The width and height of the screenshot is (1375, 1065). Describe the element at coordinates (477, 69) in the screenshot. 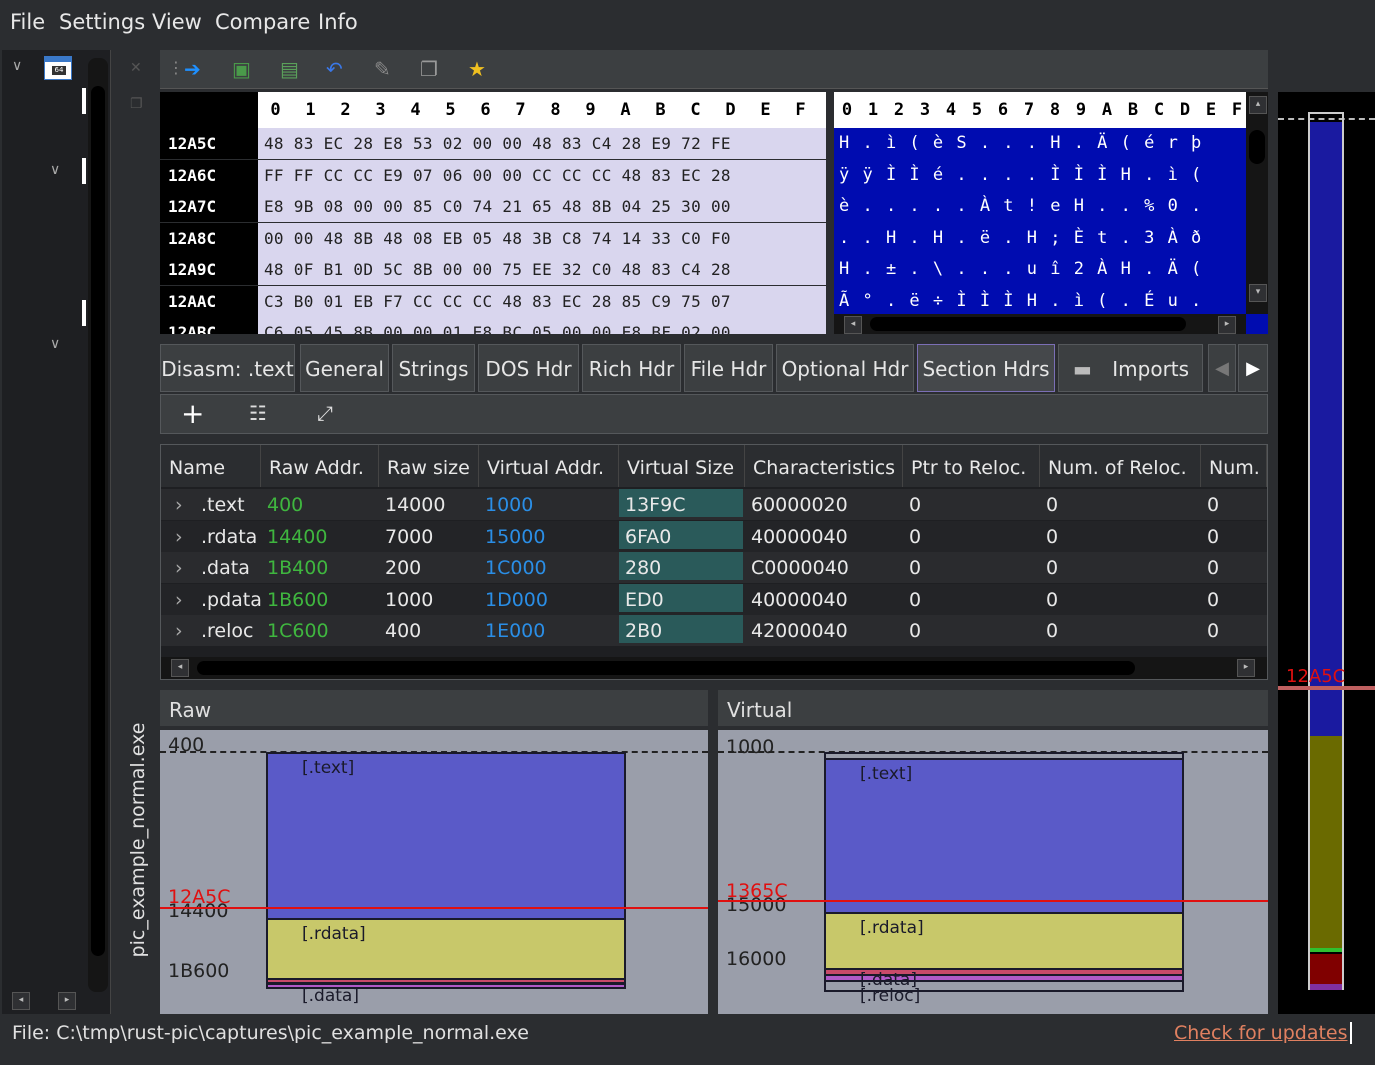

I see `star-icon: ★` at that location.